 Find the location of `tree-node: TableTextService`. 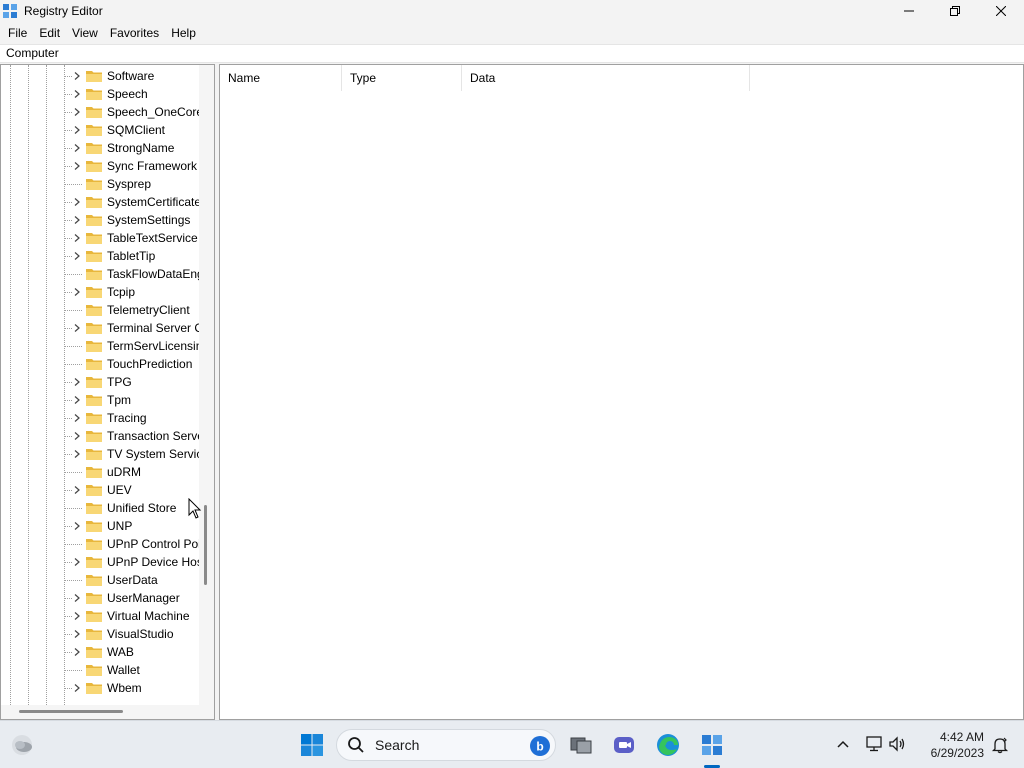

tree-node: TableTextService is located at coordinates (100, 238).